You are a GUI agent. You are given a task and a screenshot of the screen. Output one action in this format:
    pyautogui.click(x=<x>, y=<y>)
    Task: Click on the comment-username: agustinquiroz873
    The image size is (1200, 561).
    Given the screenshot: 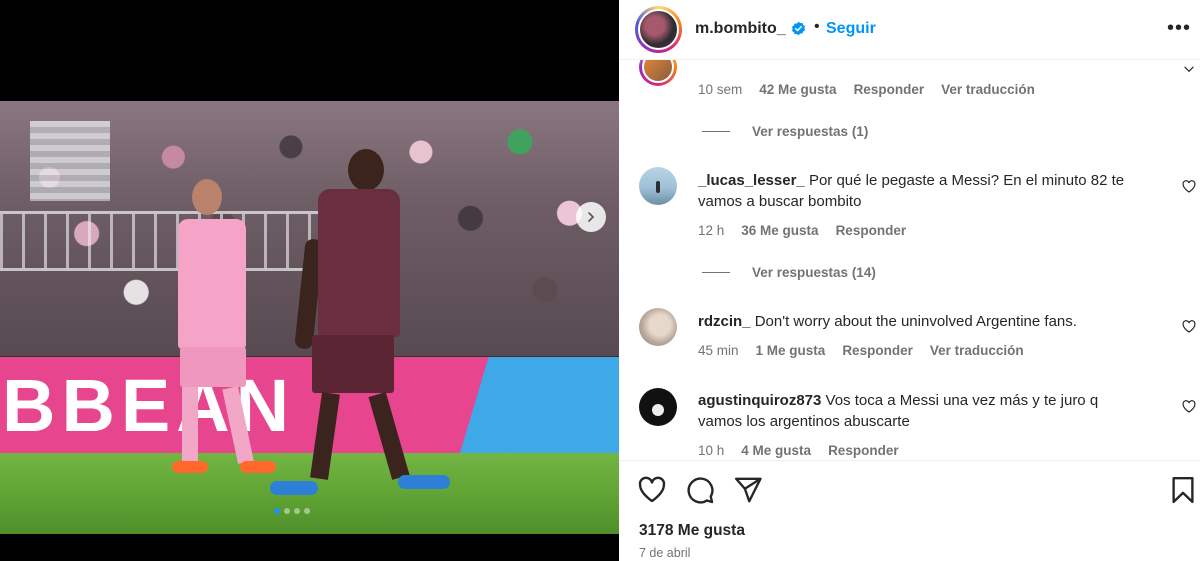 What is the action you would take?
    pyautogui.click(x=759, y=400)
    